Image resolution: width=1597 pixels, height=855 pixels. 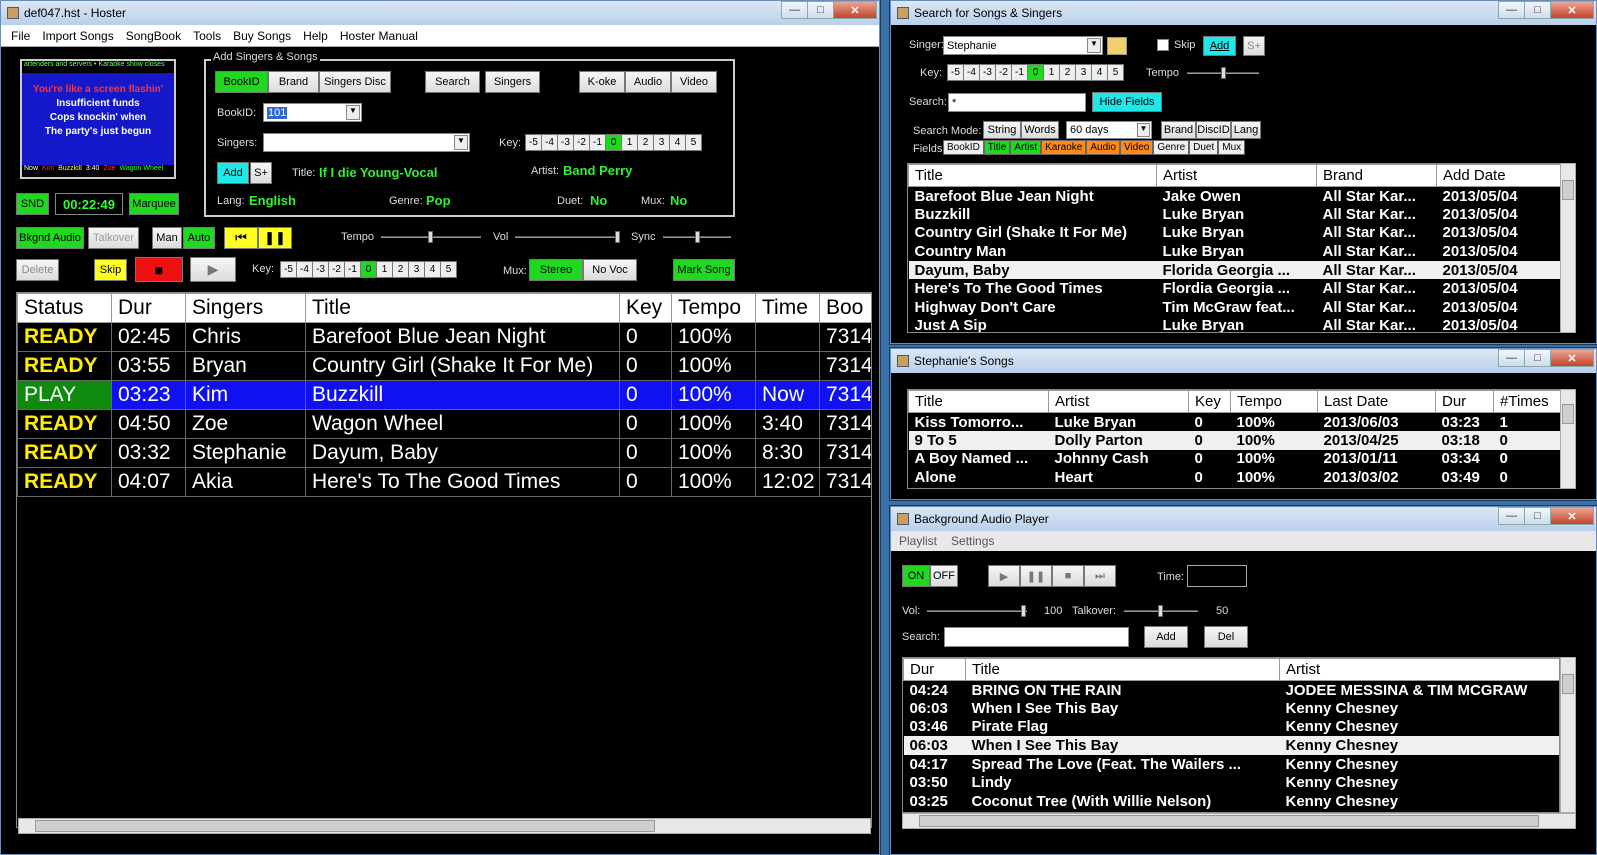 I want to click on audio-button: Audio, so click(x=648, y=82).